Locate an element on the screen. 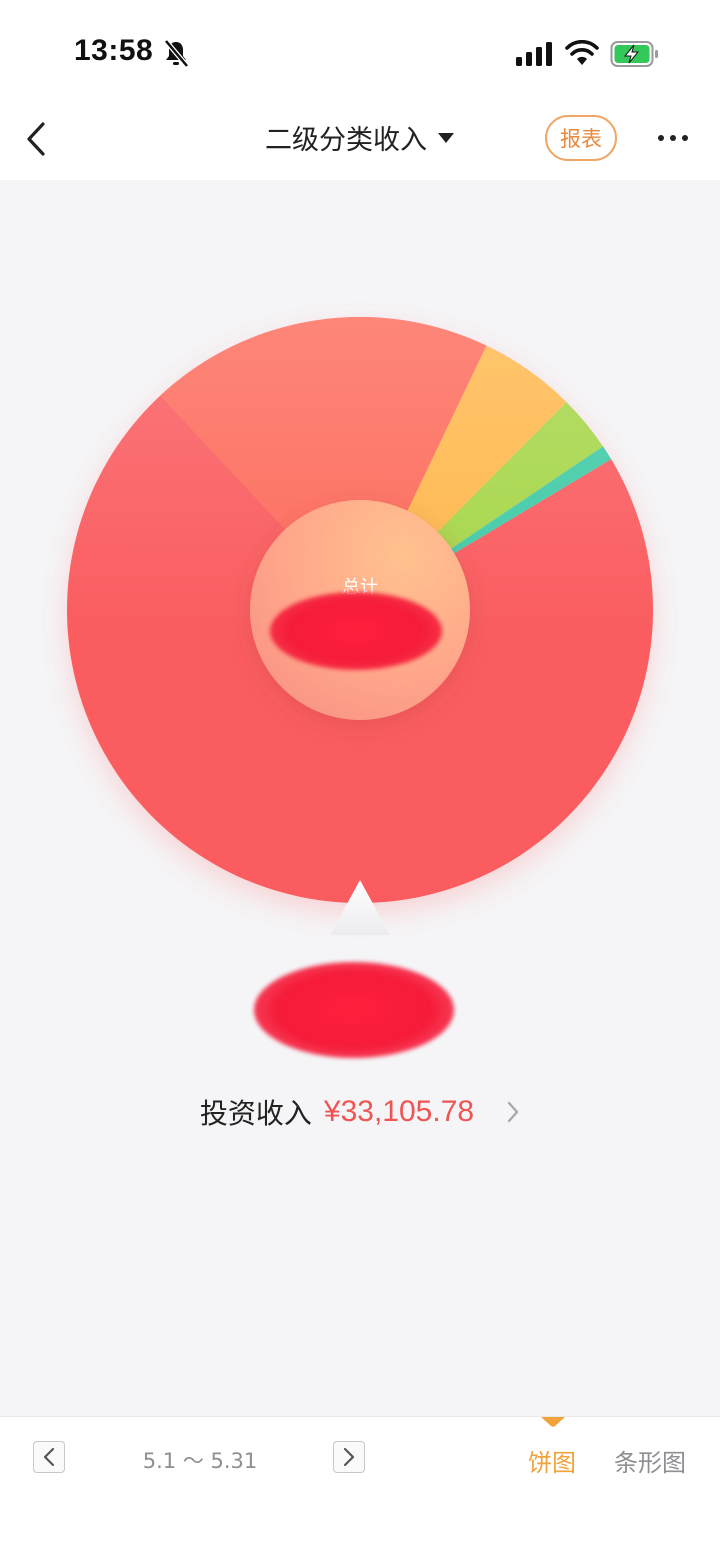 The height and width of the screenshot is (1561, 720). date-range: 5.1 ～ 5.31 is located at coordinates (200, 1461).